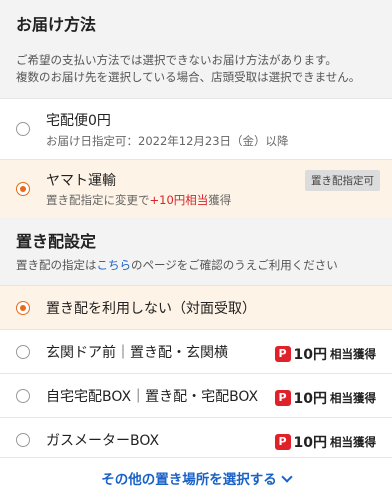 The height and width of the screenshot is (502, 392). I want to click on okihai-option-label: ガスメーターBOX, so click(103, 441).